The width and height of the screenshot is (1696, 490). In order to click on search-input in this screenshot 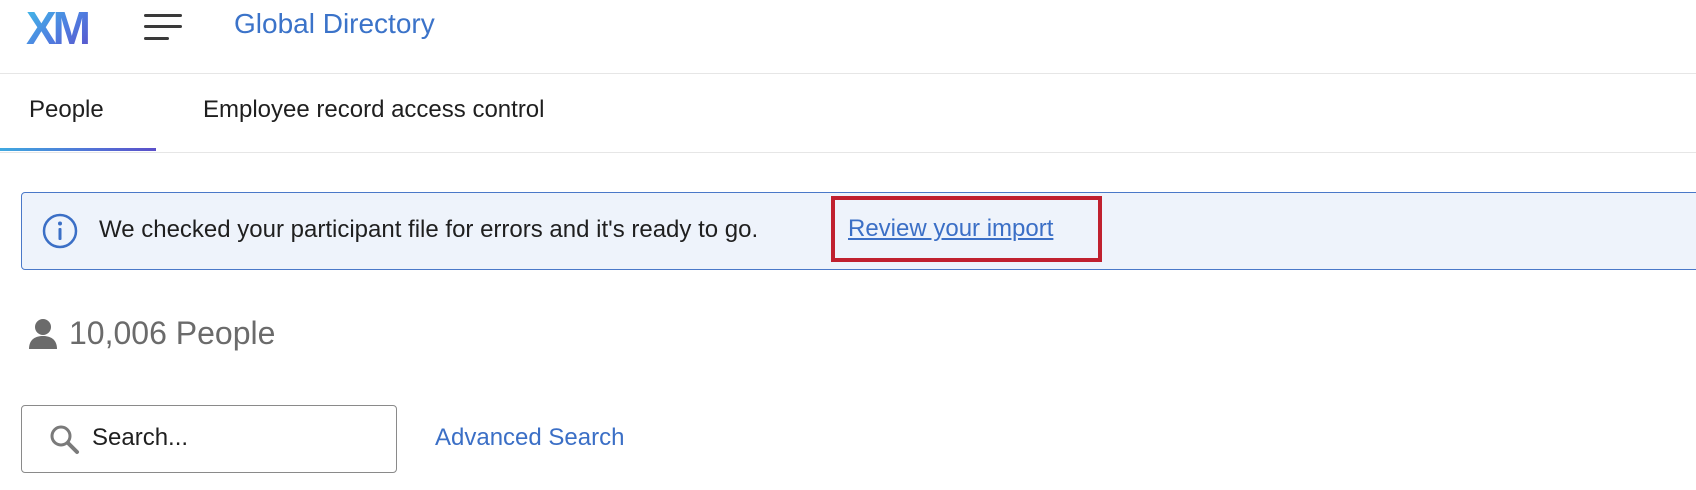, I will do `click(237, 438)`.